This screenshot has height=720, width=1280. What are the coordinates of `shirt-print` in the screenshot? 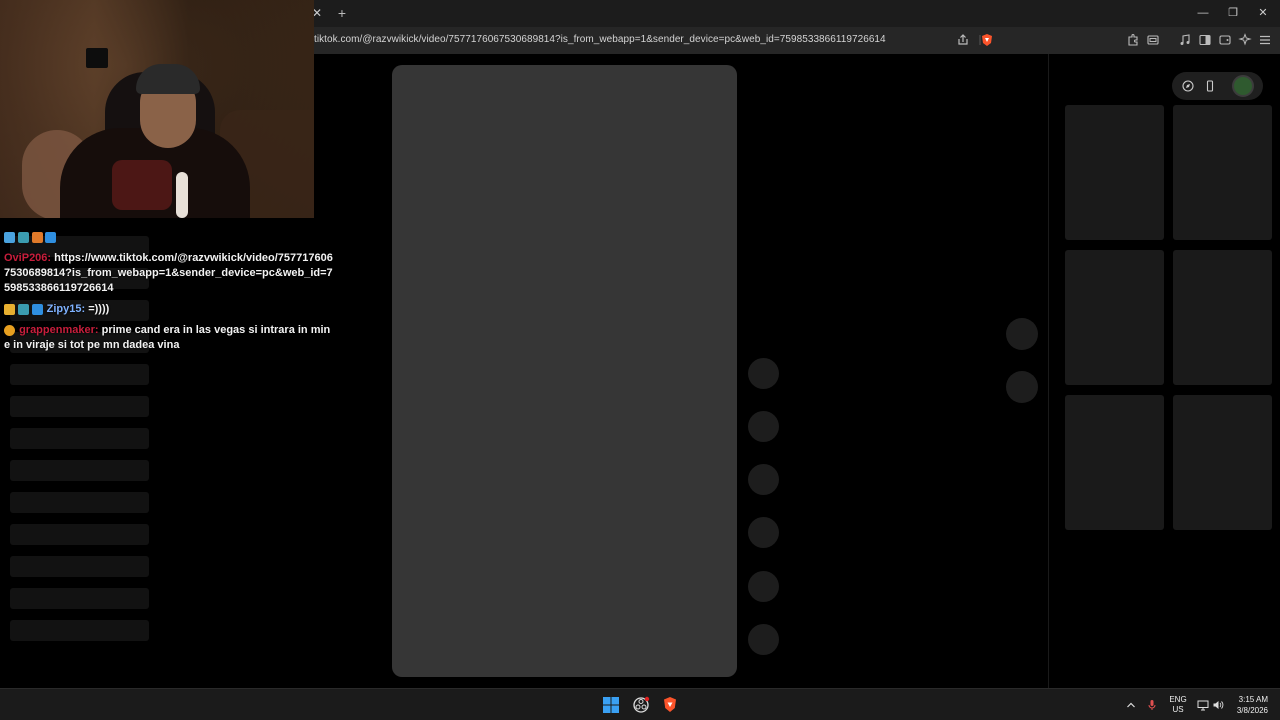 It's located at (142, 185).